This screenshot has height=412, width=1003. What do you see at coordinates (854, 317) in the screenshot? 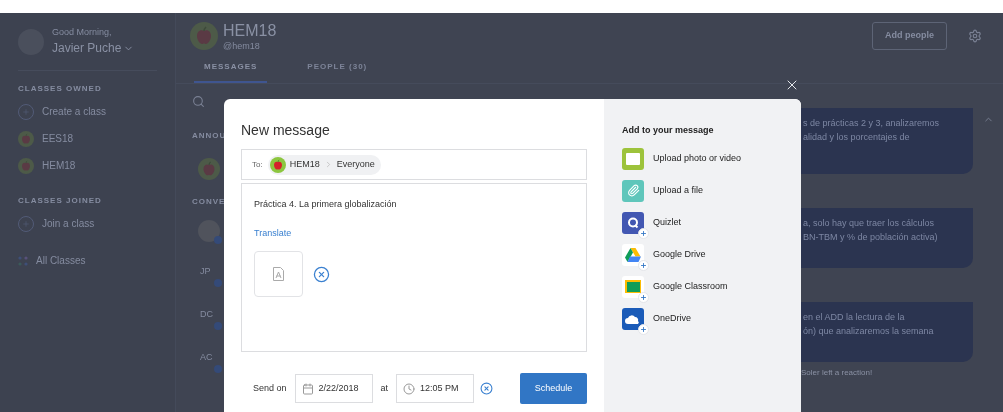
I see `message-text: en el ADD la lectura de la` at bounding box center [854, 317].